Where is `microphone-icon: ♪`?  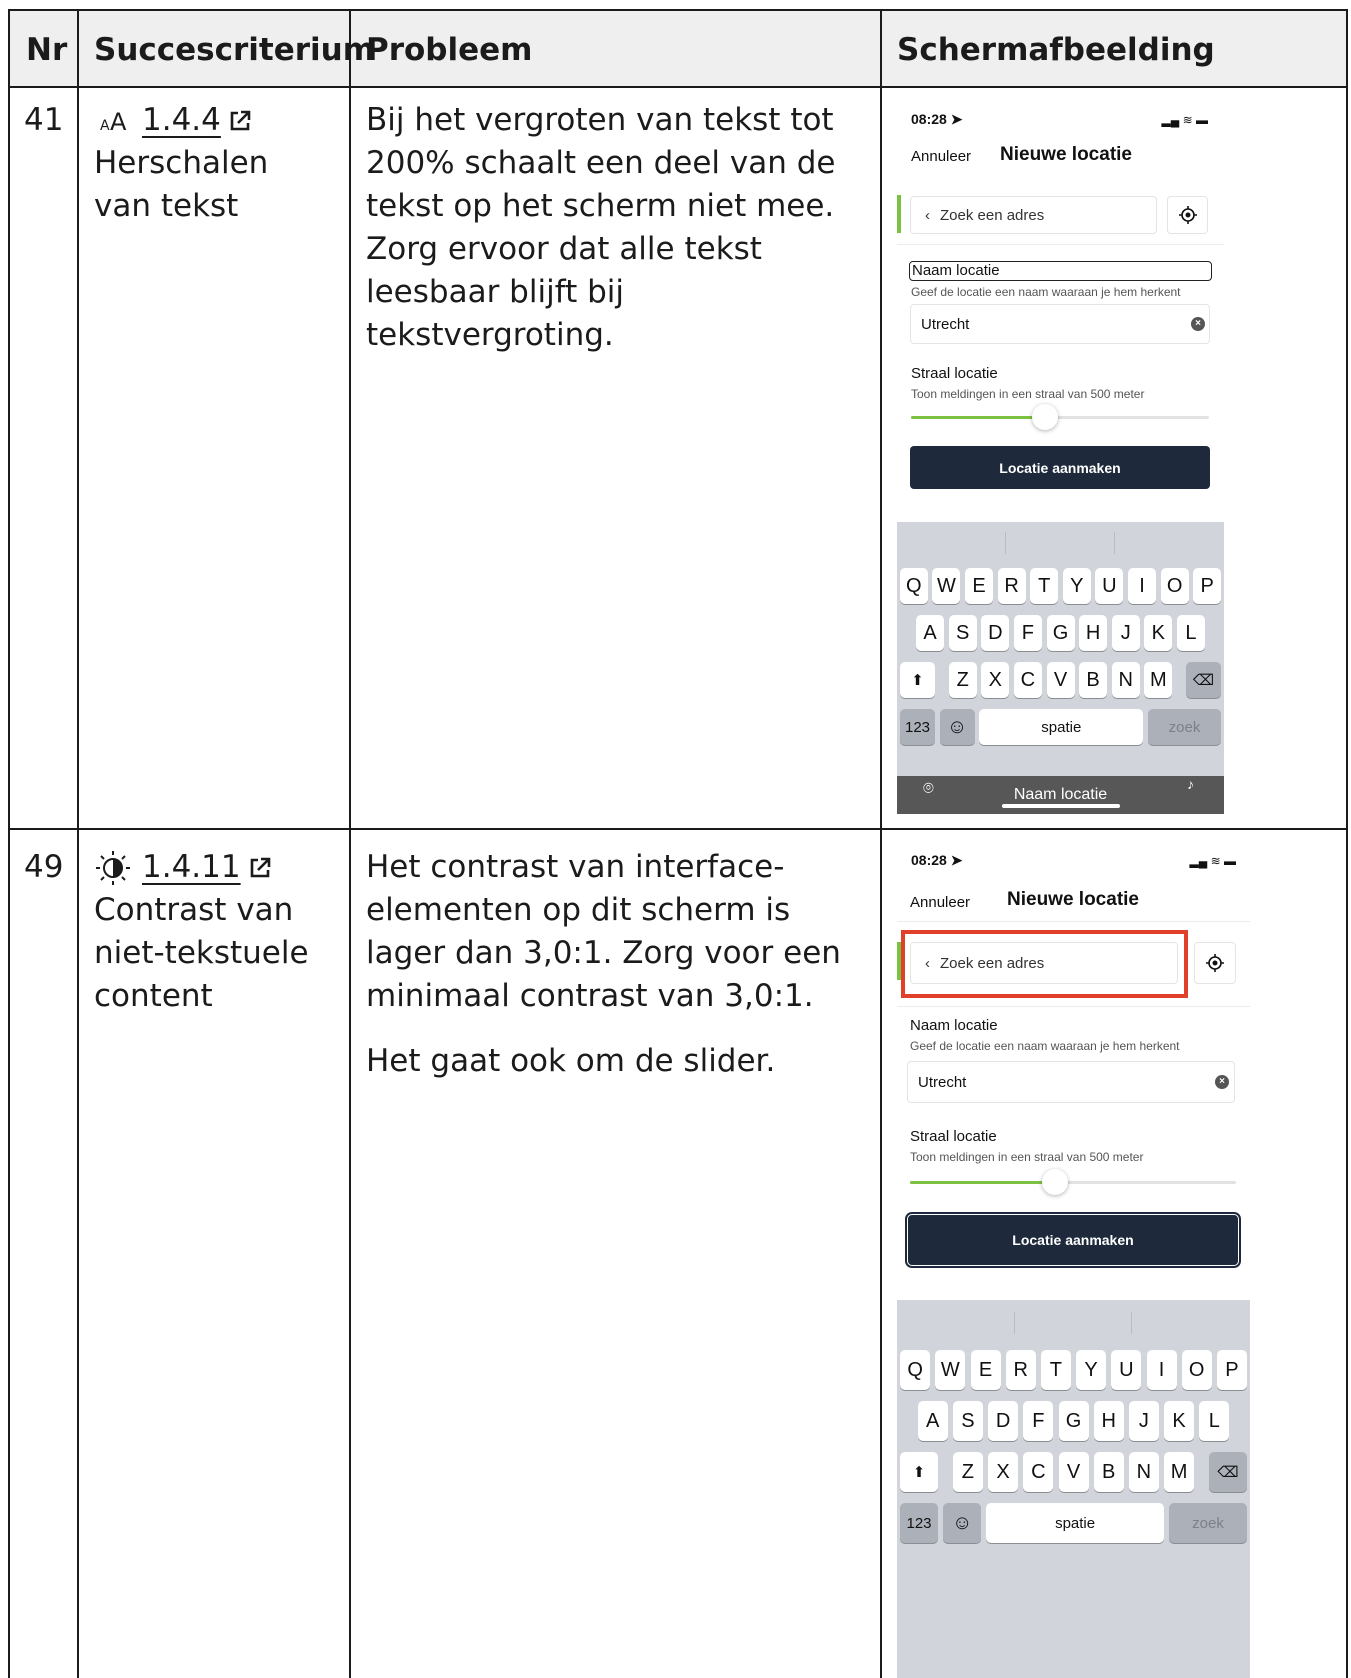 microphone-icon: ♪ is located at coordinates (1190, 784).